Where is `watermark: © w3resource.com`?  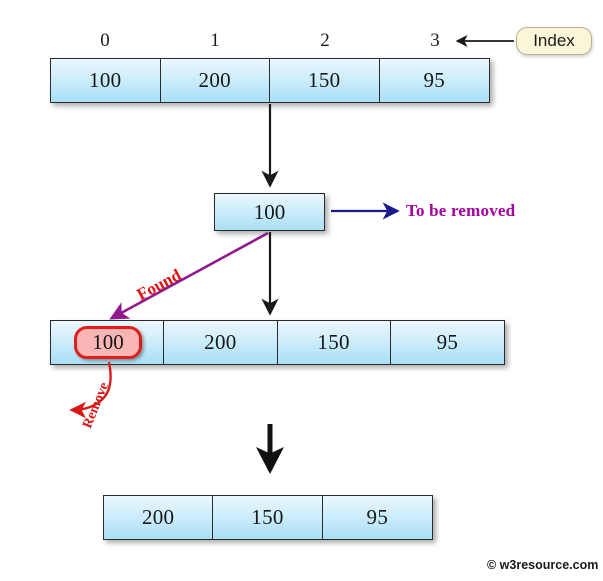
watermark: © w3resource.com is located at coordinates (543, 565).